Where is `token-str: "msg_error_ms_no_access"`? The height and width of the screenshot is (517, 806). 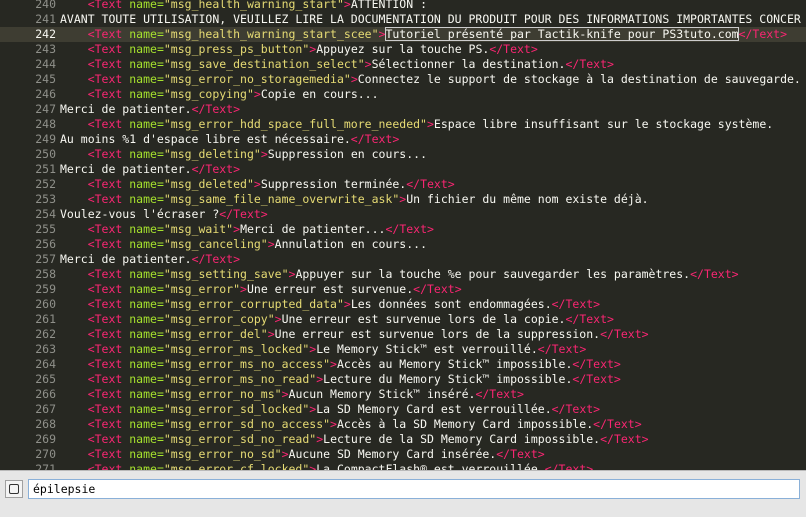 token-str: "msg_error_ms_no_access" is located at coordinates (247, 364).